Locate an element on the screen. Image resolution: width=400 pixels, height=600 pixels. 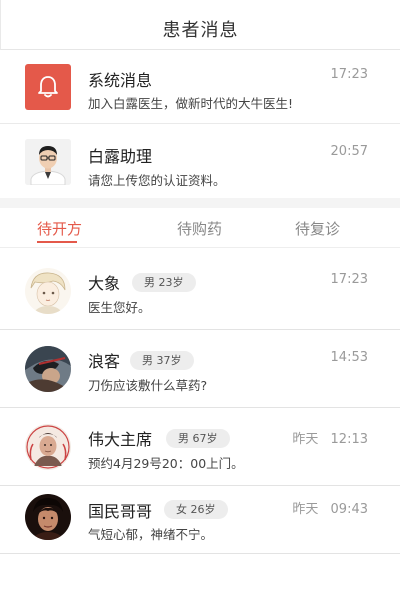
patient-message-time: 昨天 09:43 is located at coordinates (330, 509).